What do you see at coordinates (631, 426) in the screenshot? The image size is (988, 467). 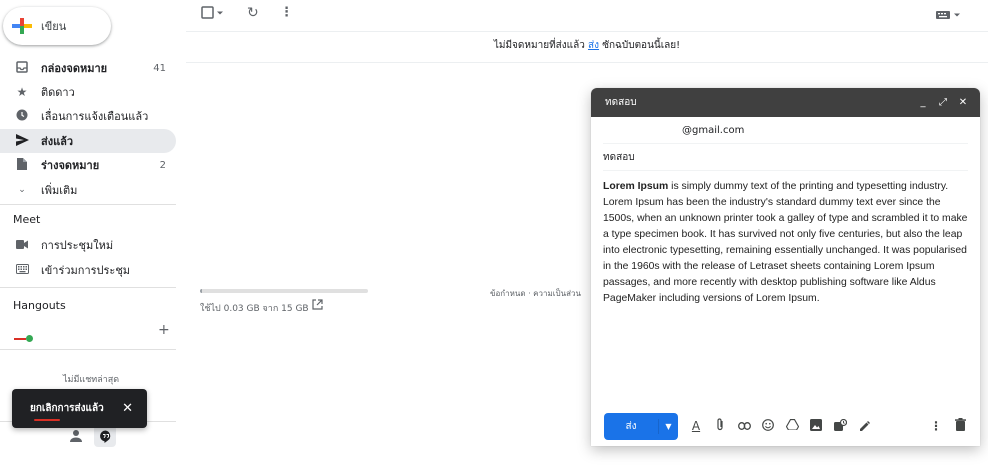 I see `send-button-label: ส่ง` at bounding box center [631, 426].